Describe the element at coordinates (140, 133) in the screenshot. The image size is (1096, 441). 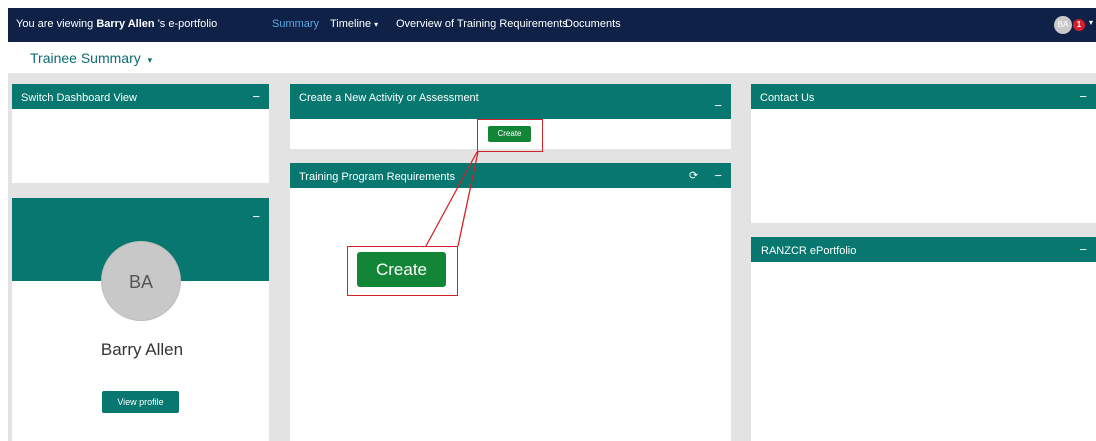
I see `switch-dashboard-panel: Switch Dashboard View −` at that location.